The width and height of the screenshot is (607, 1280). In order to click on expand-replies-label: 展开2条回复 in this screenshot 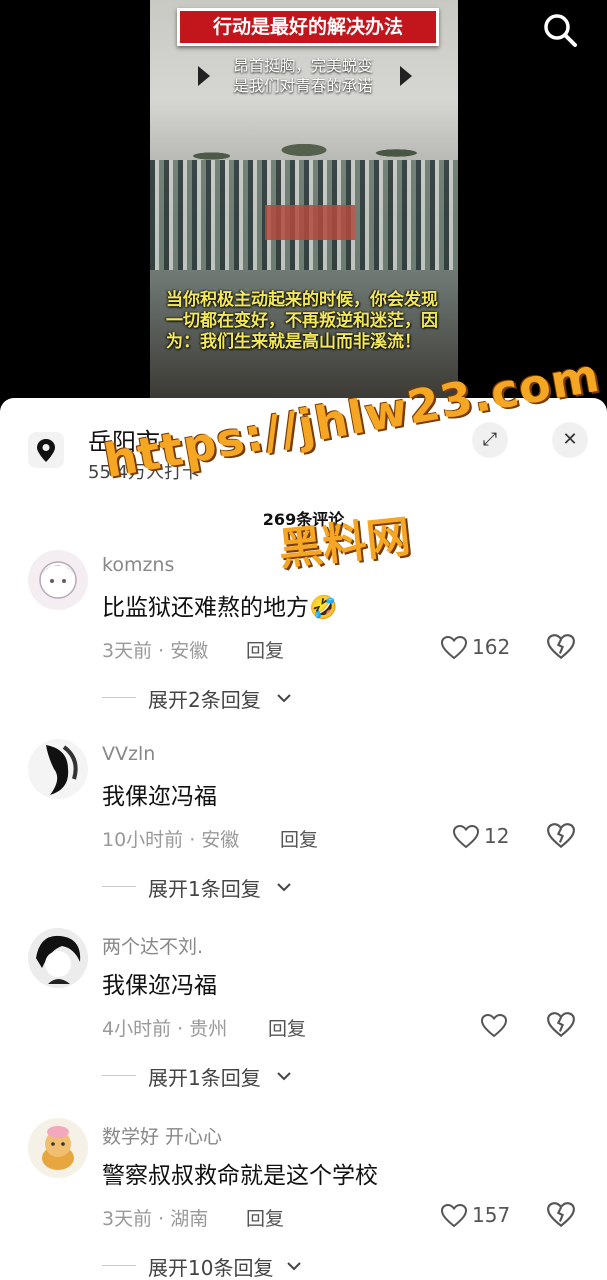, I will do `click(204, 700)`.